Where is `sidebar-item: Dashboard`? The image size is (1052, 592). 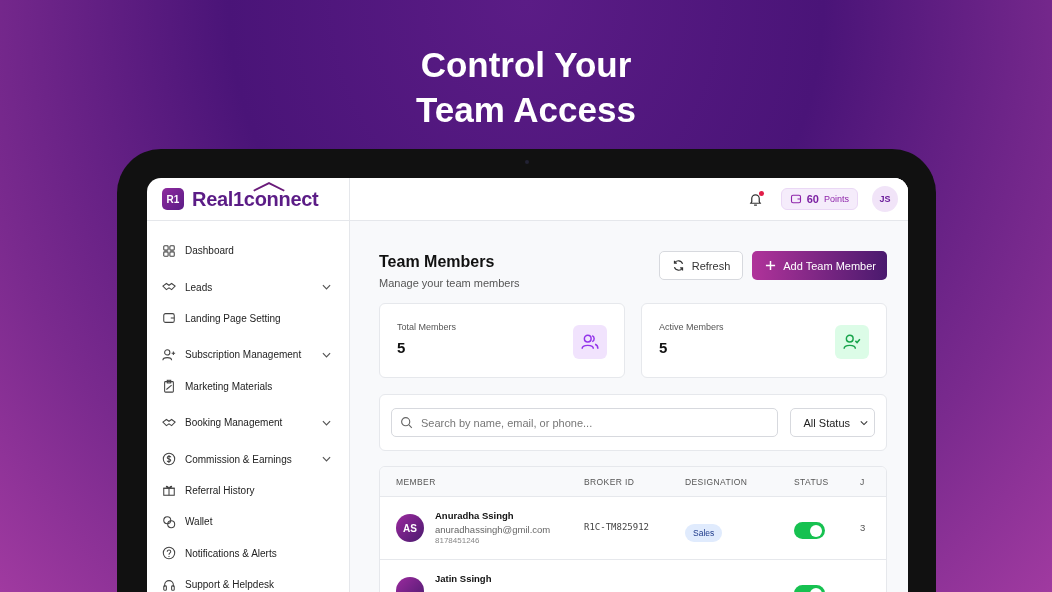 sidebar-item: Dashboard is located at coordinates (255, 251).